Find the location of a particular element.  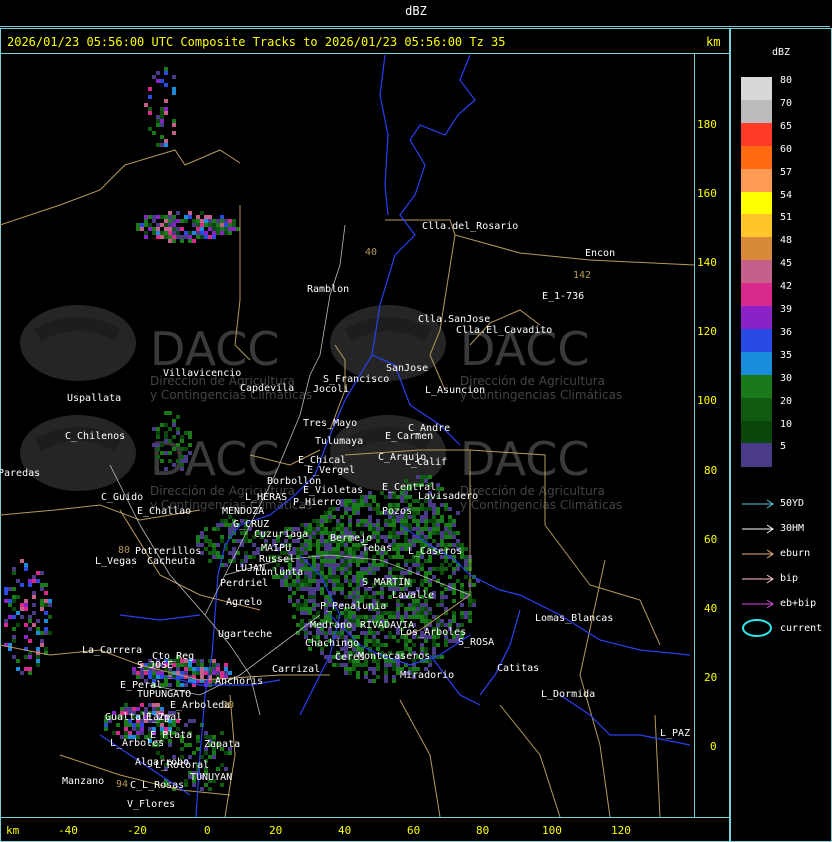

legend-value-label: 20 is located at coordinates (786, 401).